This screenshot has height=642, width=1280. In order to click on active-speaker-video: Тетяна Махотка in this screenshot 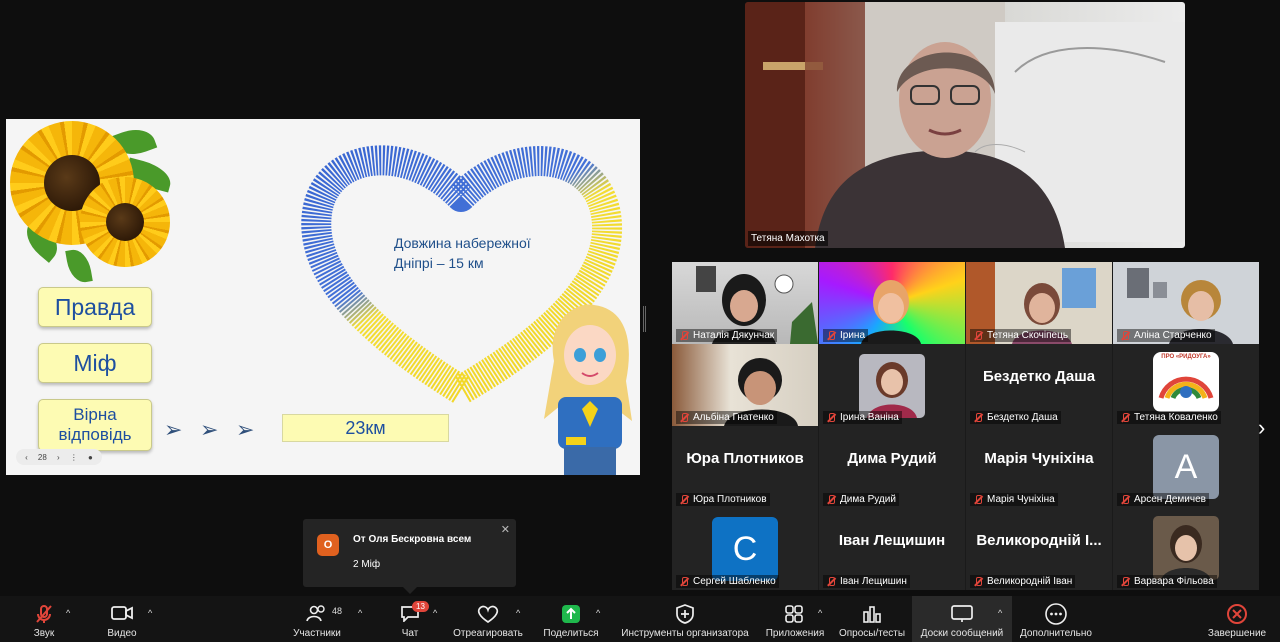, I will do `click(965, 125)`.